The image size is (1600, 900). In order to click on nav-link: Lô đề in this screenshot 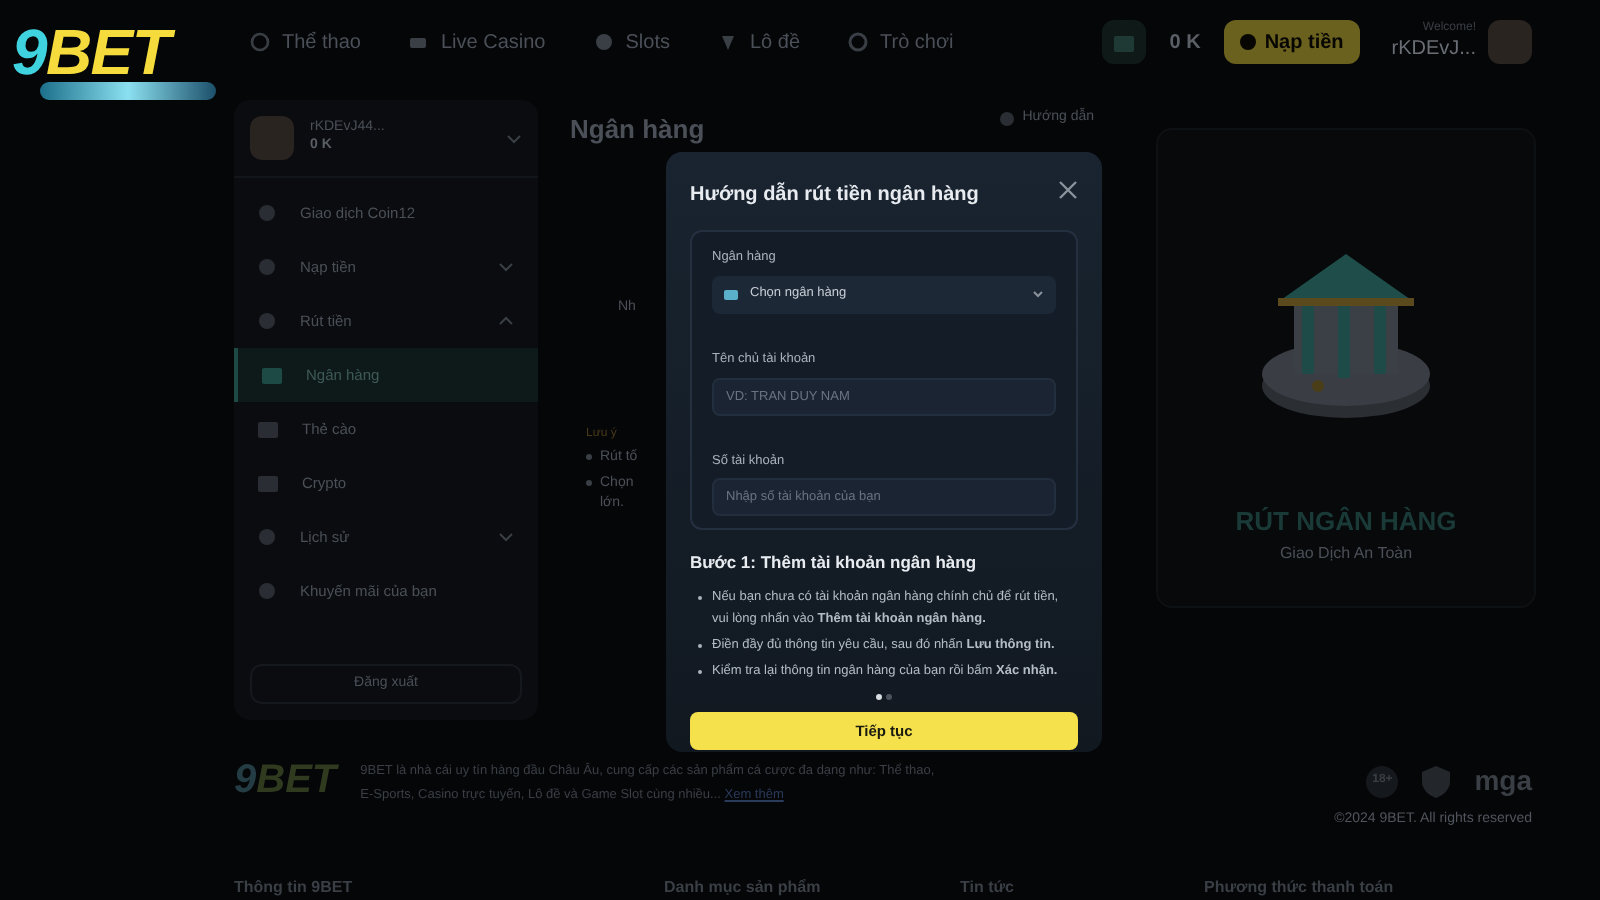, I will do `click(759, 42)`.